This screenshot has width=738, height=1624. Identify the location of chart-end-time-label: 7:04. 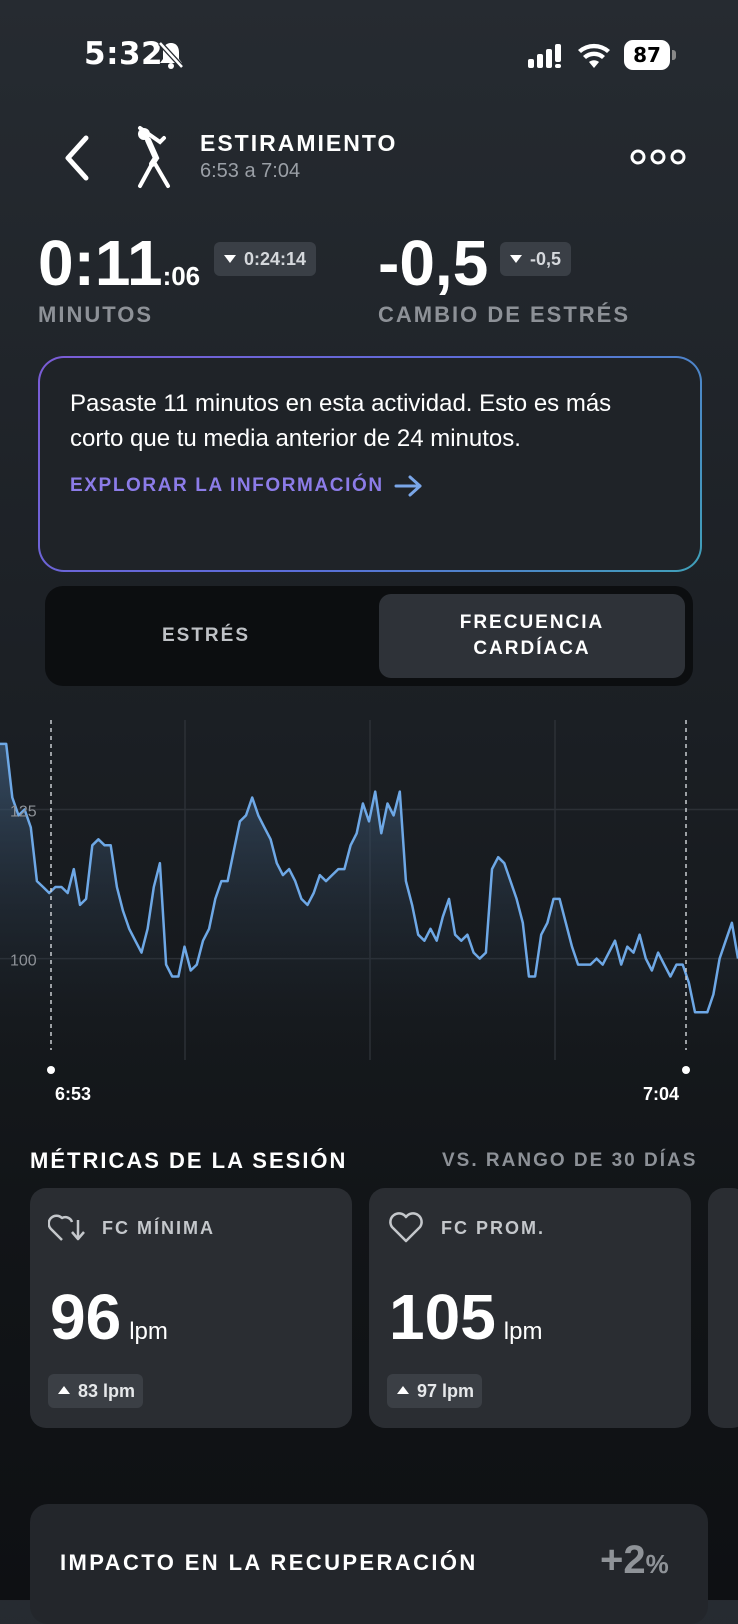
(661, 1094).